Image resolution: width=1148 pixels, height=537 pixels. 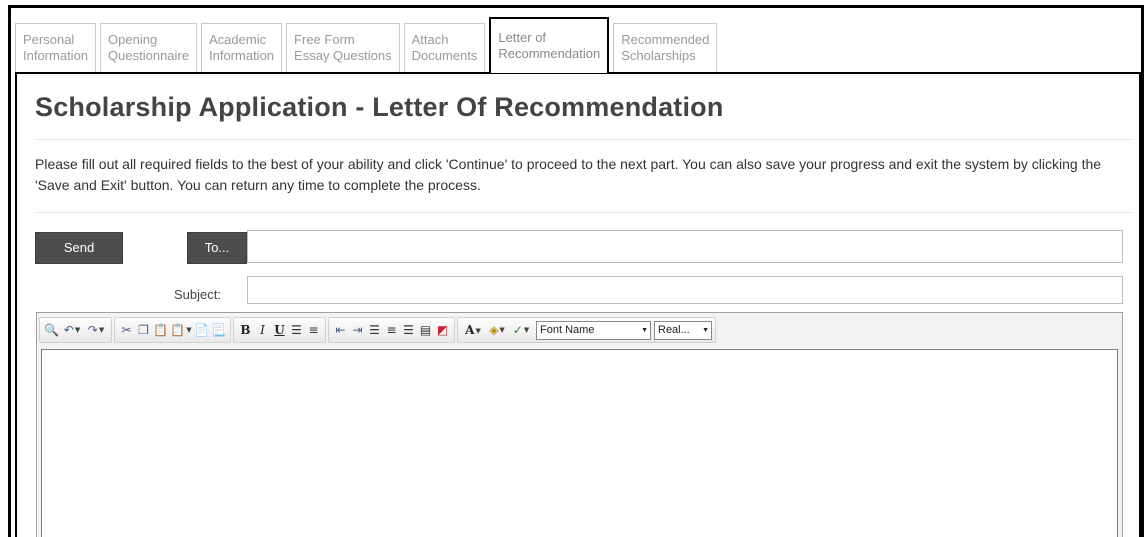 What do you see at coordinates (218, 330) in the screenshot?
I see `paste-plain-text-icon: 📃` at bounding box center [218, 330].